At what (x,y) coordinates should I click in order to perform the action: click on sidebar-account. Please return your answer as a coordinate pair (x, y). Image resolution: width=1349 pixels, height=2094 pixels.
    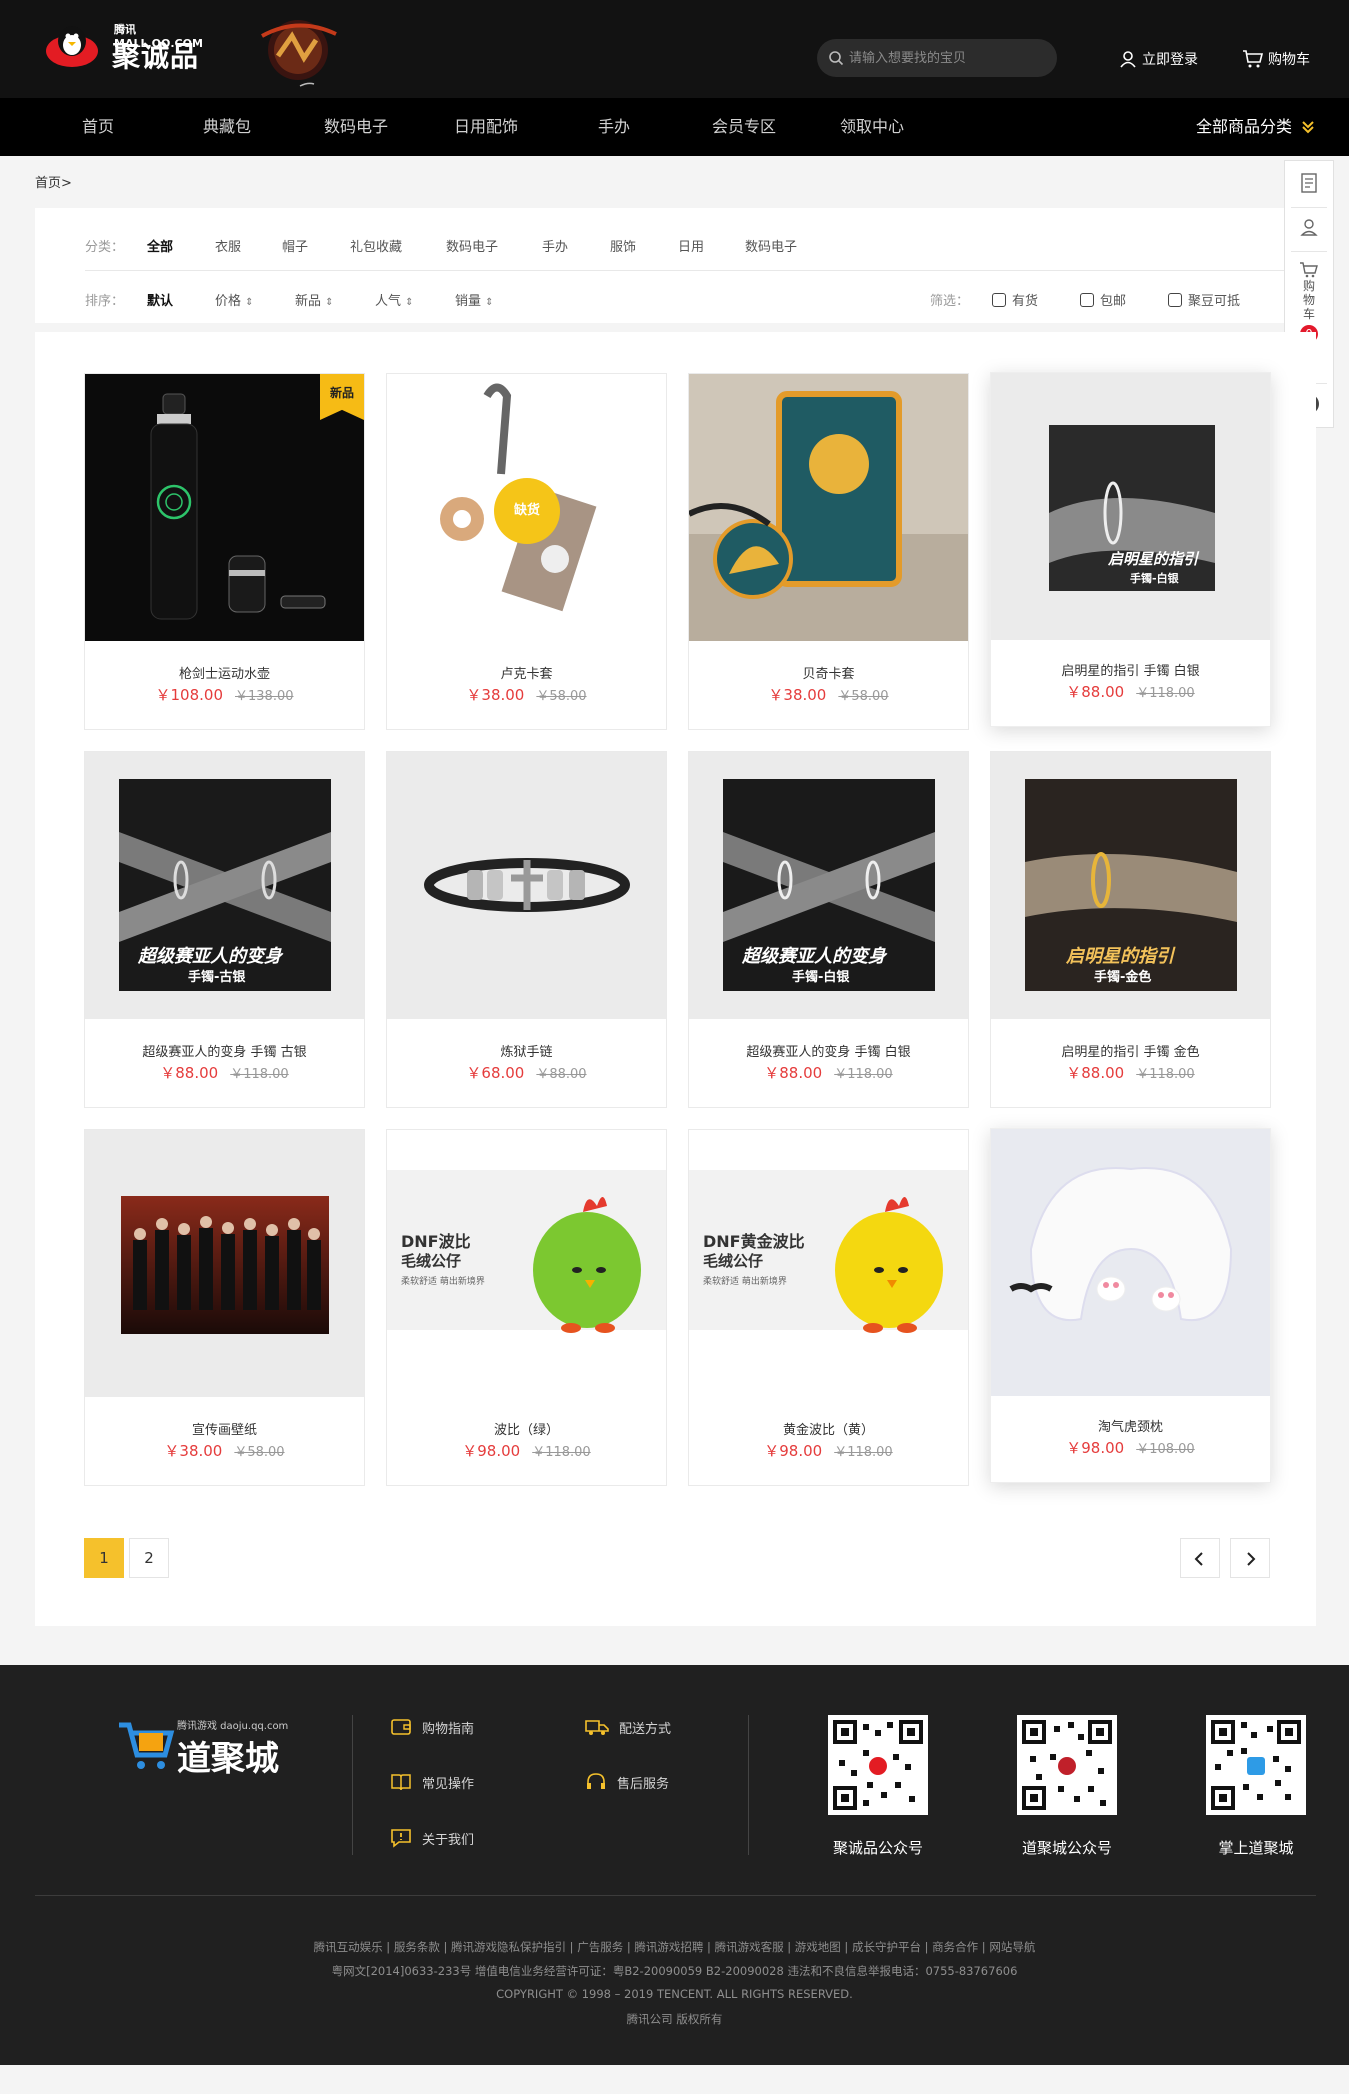
    Looking at the image, I should click on (1309, 227).